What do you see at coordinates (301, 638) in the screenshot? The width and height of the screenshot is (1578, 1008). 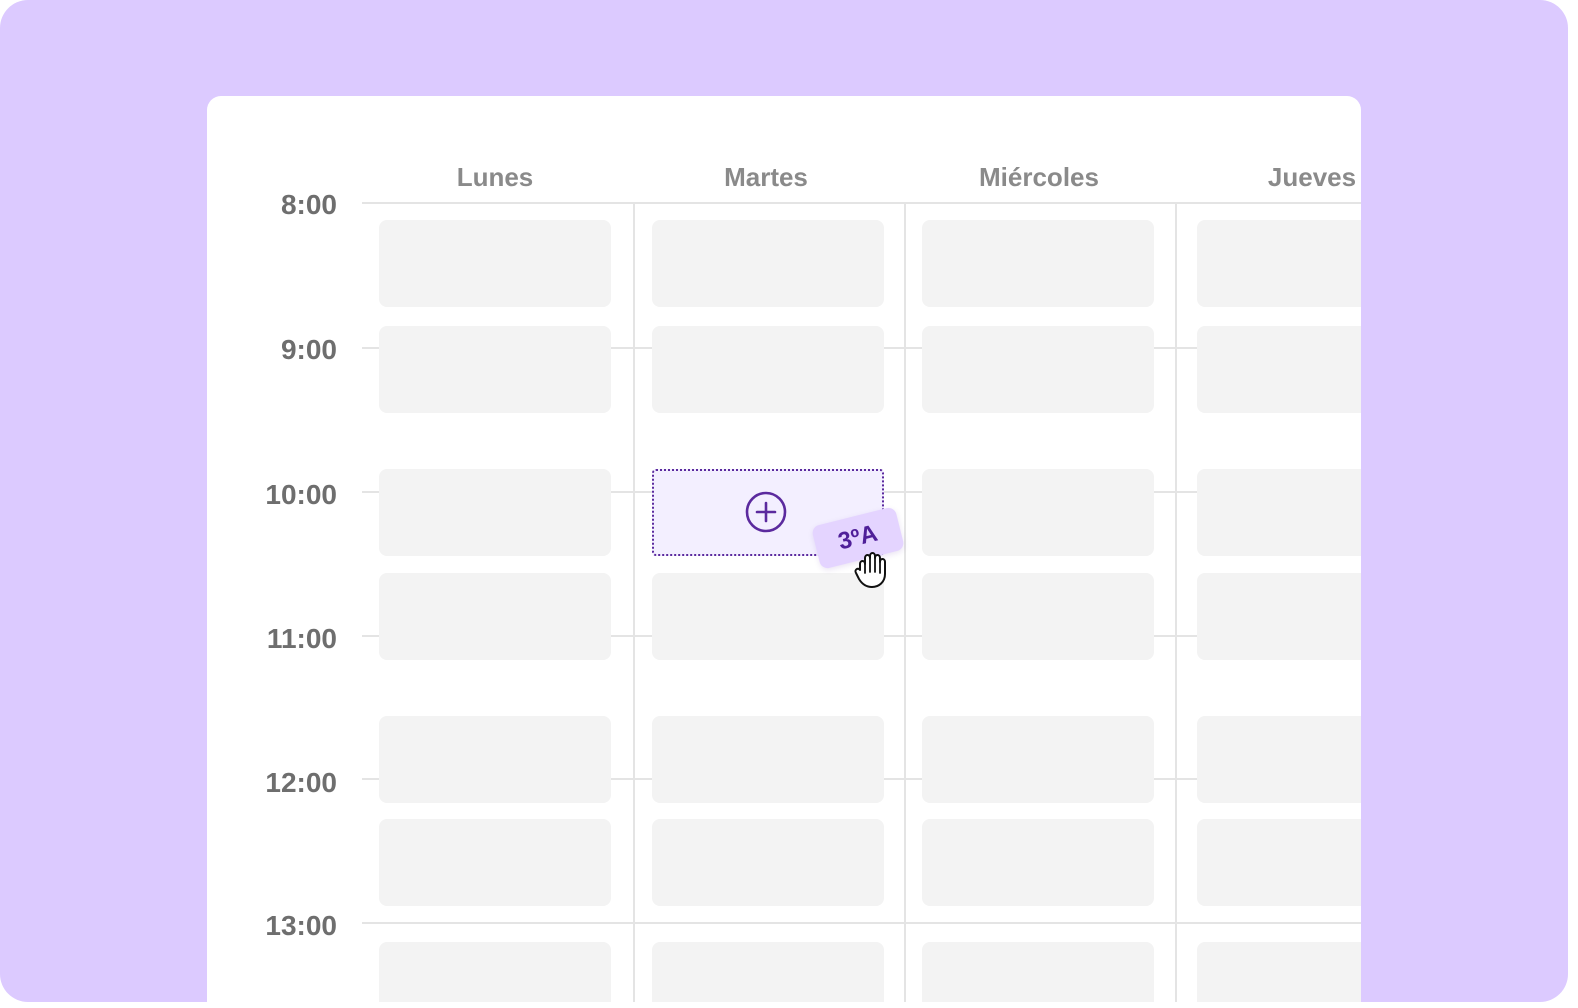 I see `time-label-11: 11:00` at bounding box center [301, 638].